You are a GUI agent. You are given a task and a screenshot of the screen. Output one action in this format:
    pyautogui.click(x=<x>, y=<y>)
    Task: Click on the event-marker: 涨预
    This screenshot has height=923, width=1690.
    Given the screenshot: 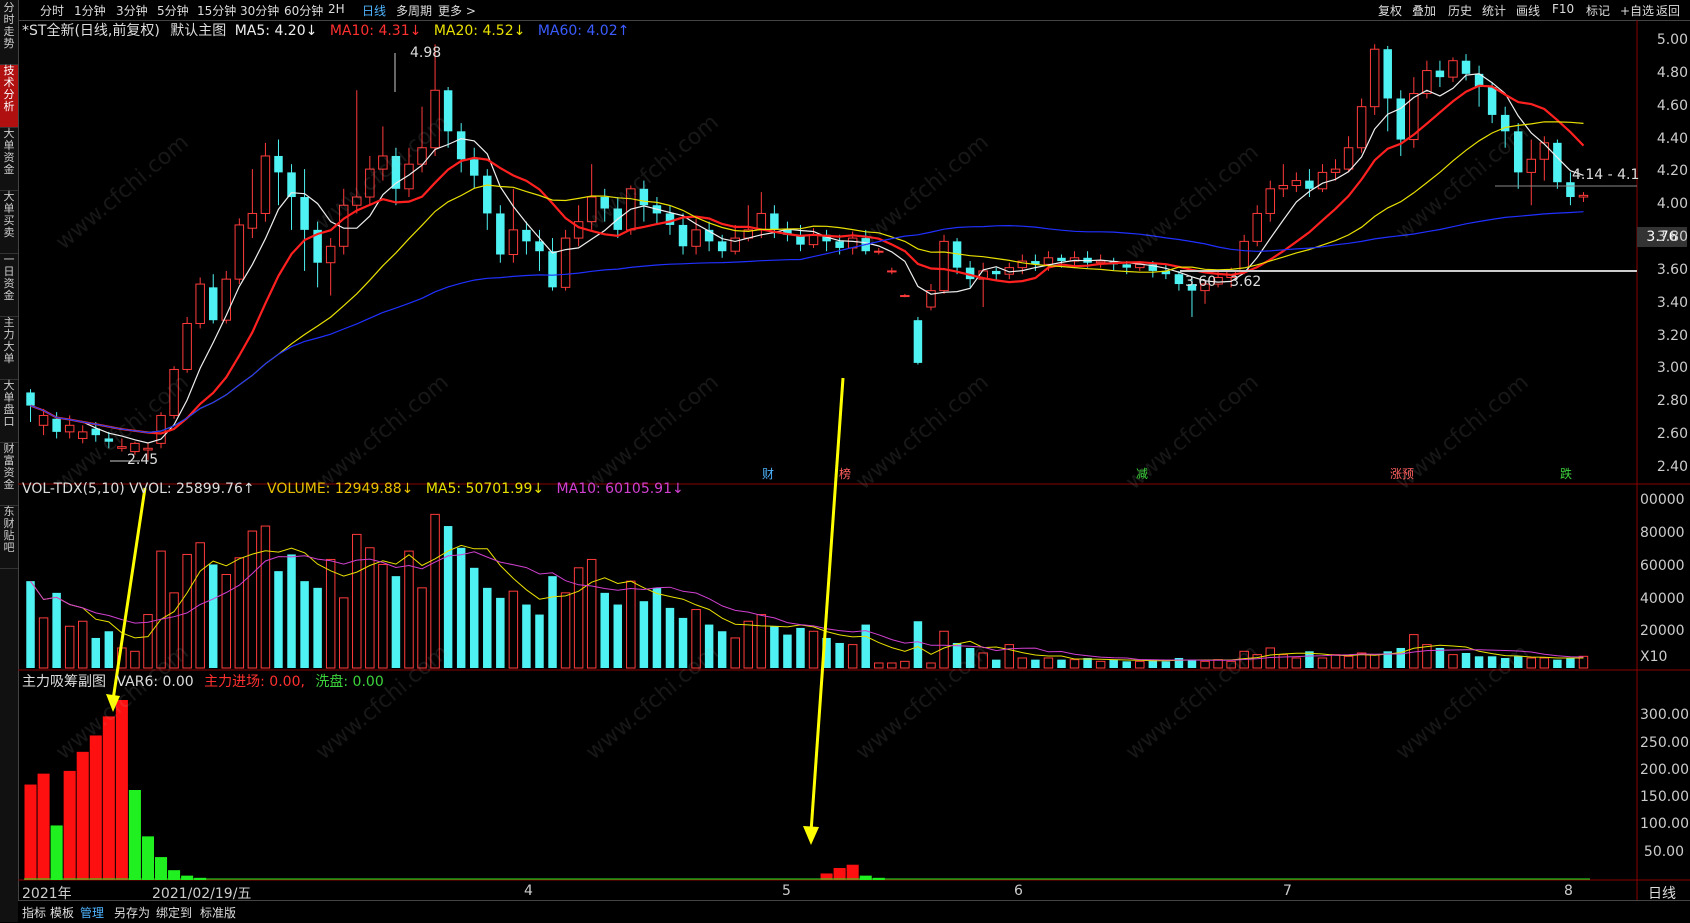 What is the action you would take?
    pyautogui.click(x=1402, y=473)
    